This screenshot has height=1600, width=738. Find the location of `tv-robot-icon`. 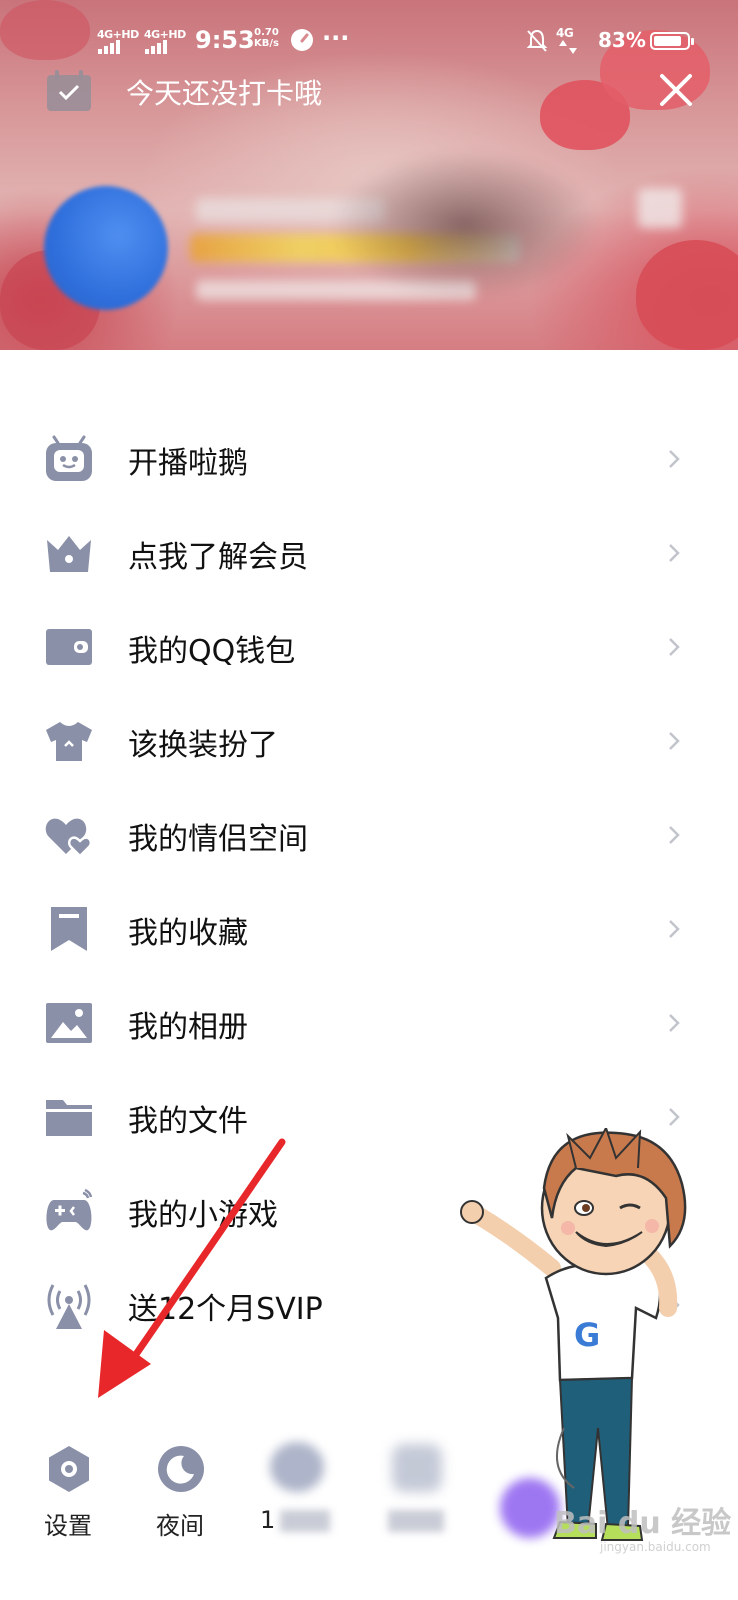

tv-robot-icon is located at coordinates (69, 458).